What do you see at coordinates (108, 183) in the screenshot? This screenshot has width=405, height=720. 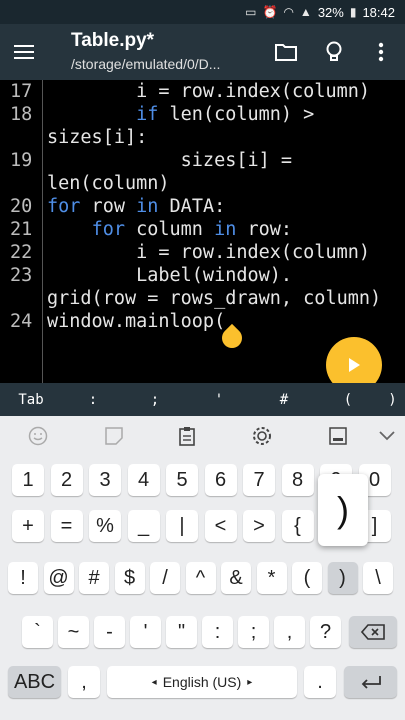 I see `code-text: len(column)` at bounding box center [108, 183].